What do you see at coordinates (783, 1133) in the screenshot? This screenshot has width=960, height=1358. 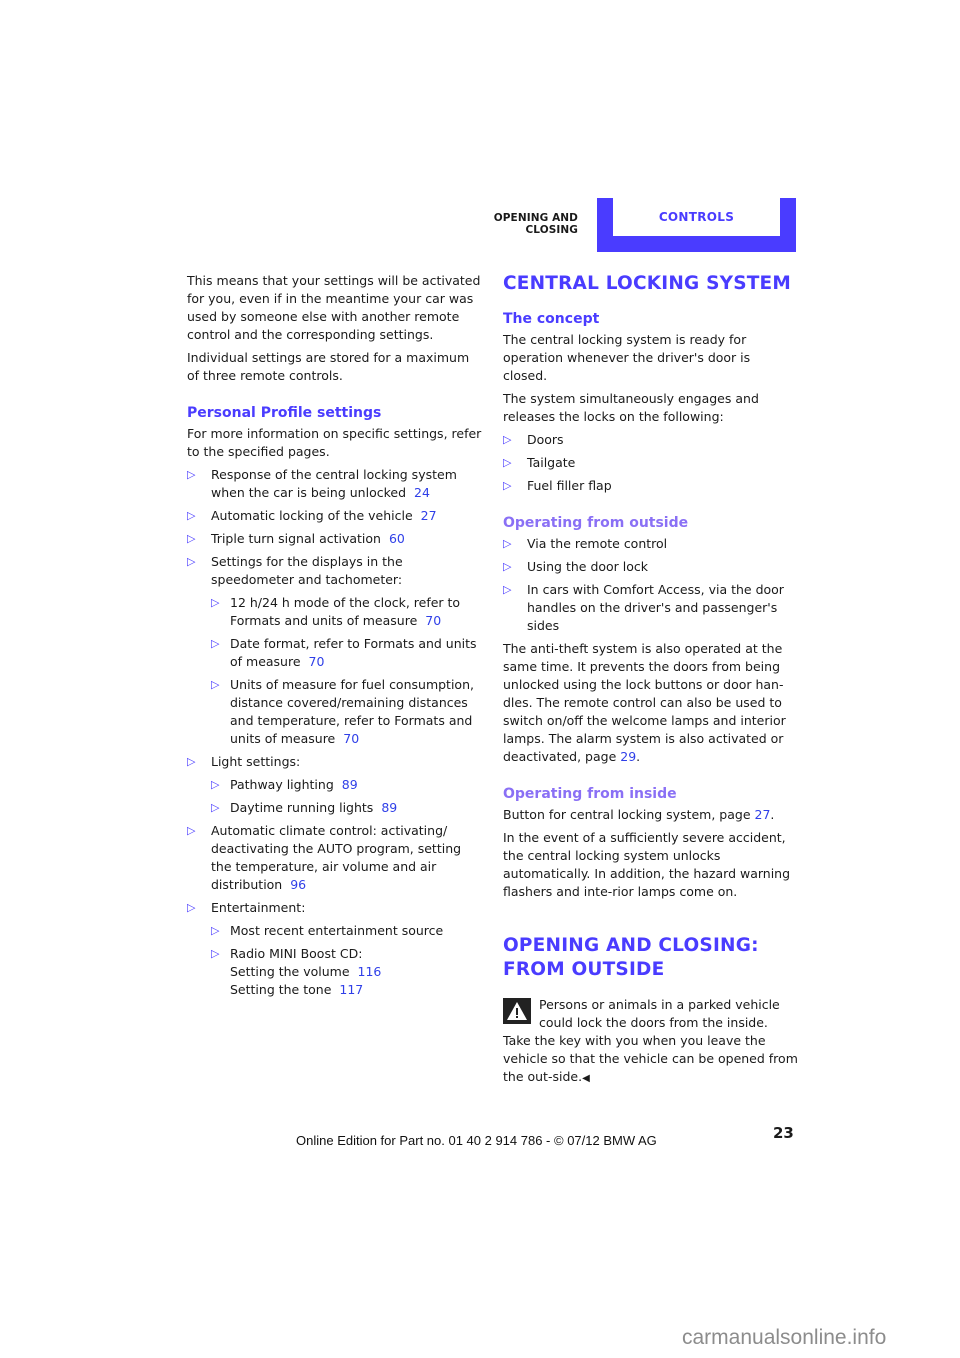 I see `page-number: 23` at bounding box center [783, 1133].